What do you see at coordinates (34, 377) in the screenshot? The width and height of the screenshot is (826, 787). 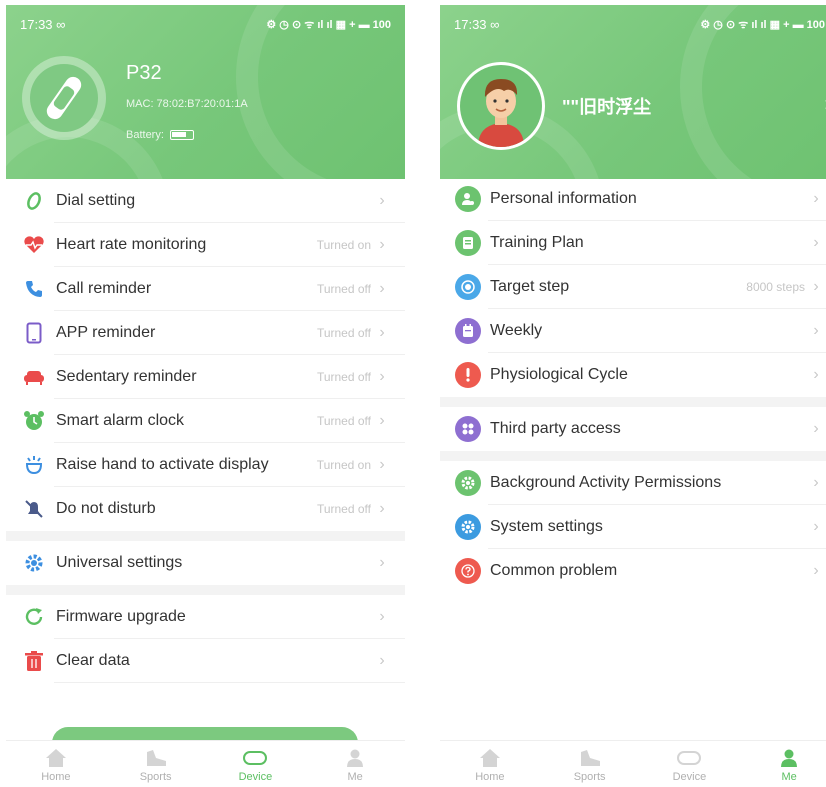 I see `sofa-icon` at bounding box center [34, 377].